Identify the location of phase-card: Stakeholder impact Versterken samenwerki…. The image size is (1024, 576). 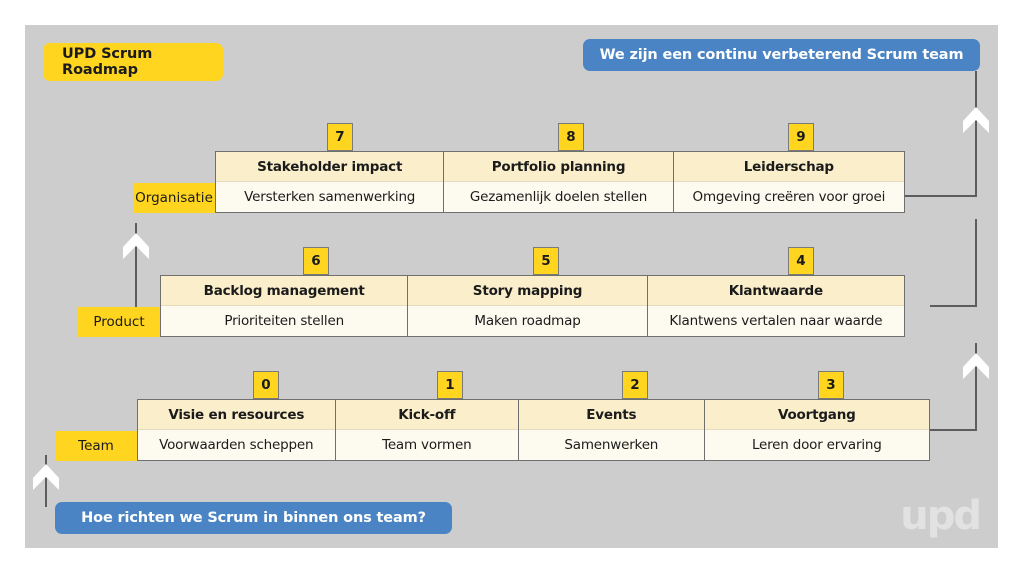
(330, 182).